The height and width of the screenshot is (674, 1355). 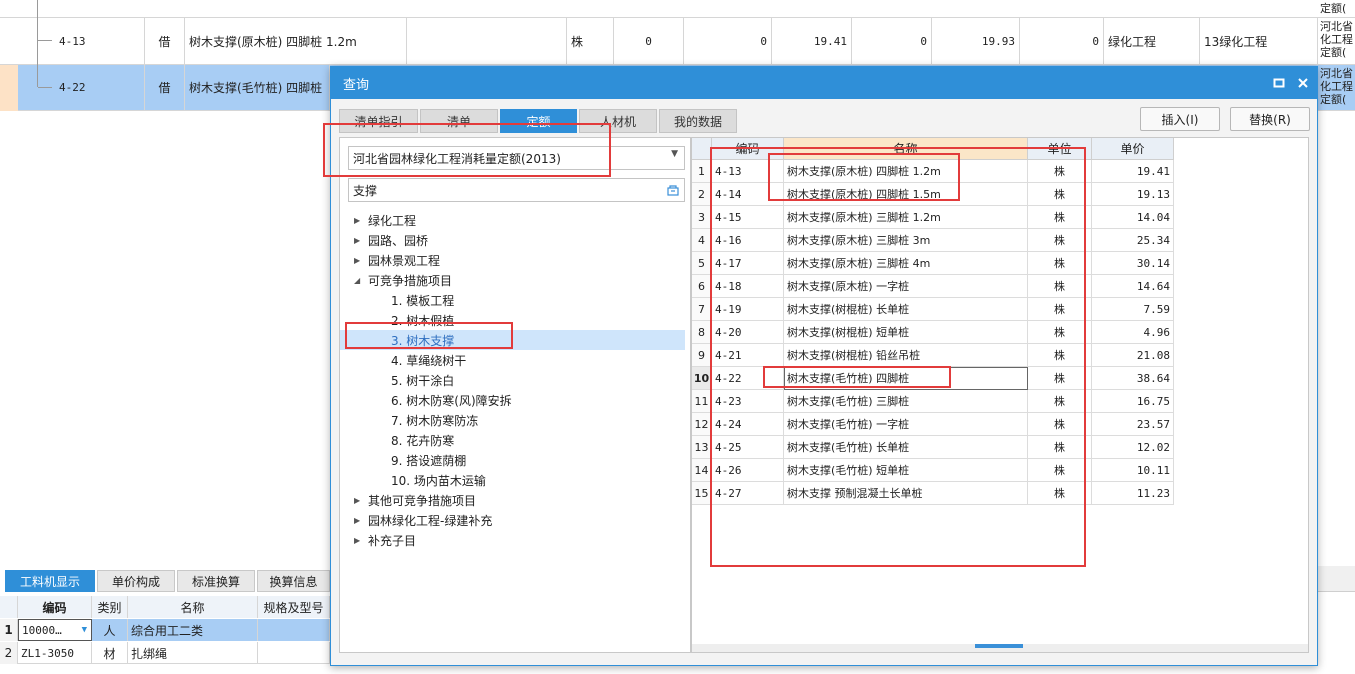 What do you see at coordinates (748, 470) in the screenshot?
I see `row-code: 4-26` at bounding box center [748, 470].